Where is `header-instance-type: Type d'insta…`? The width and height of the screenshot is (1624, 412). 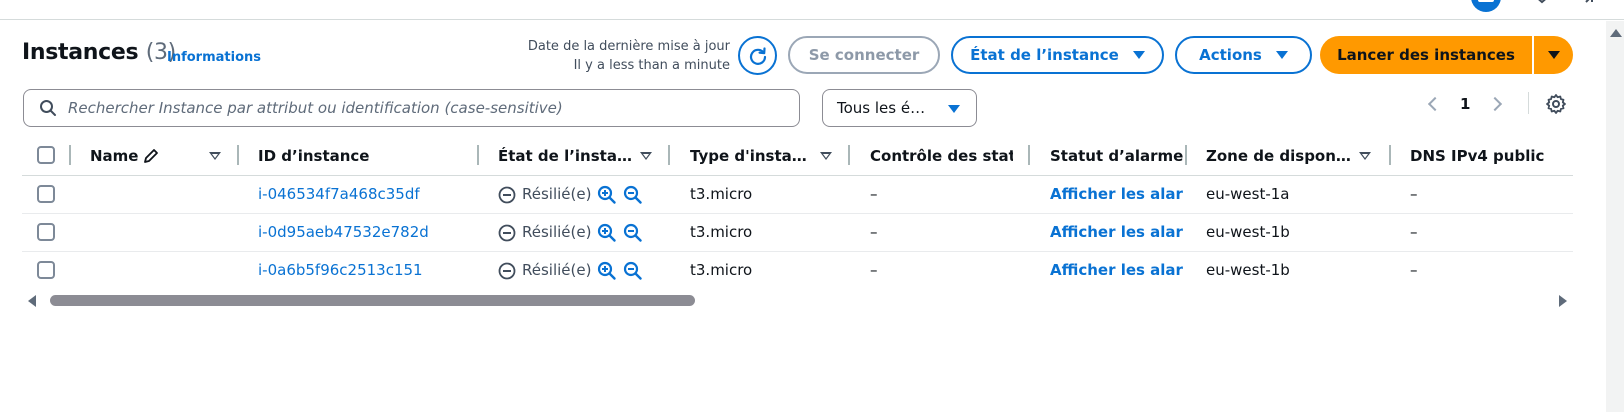 header-instance-type: Type d'insta… is located at coordinates (755, 156).